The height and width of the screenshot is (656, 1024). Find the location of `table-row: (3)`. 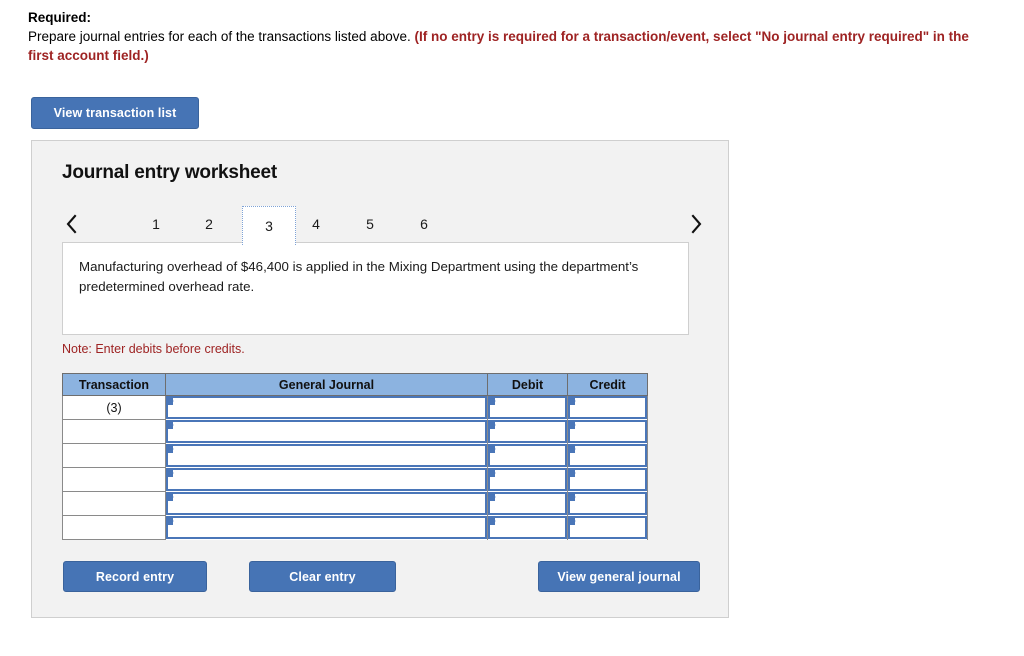

table-row: (3) is located at coordinates (355, 407).